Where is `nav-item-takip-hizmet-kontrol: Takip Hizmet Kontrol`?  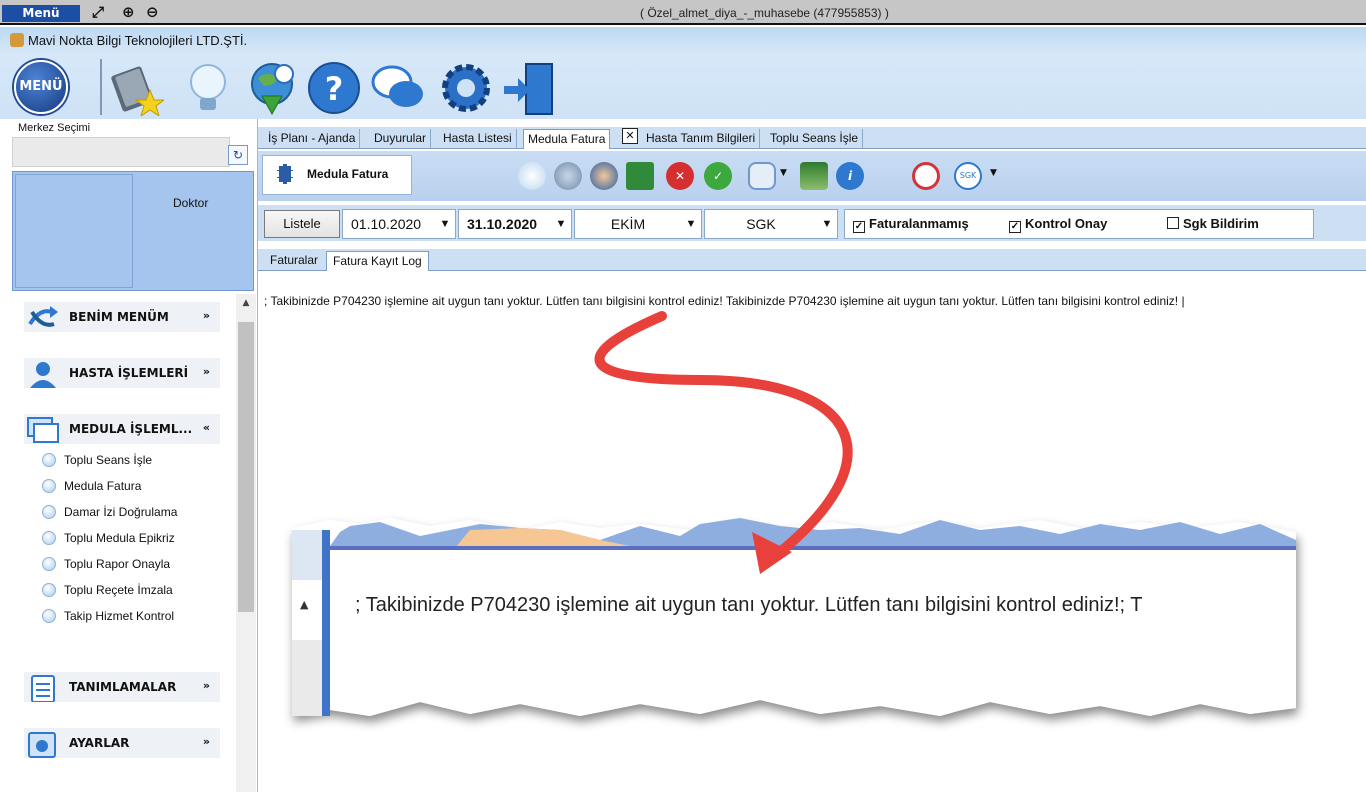
nav-item-takip-hizmet-kontrol: Takip Hizmet Kontrol is located at coordinates (108, 616).